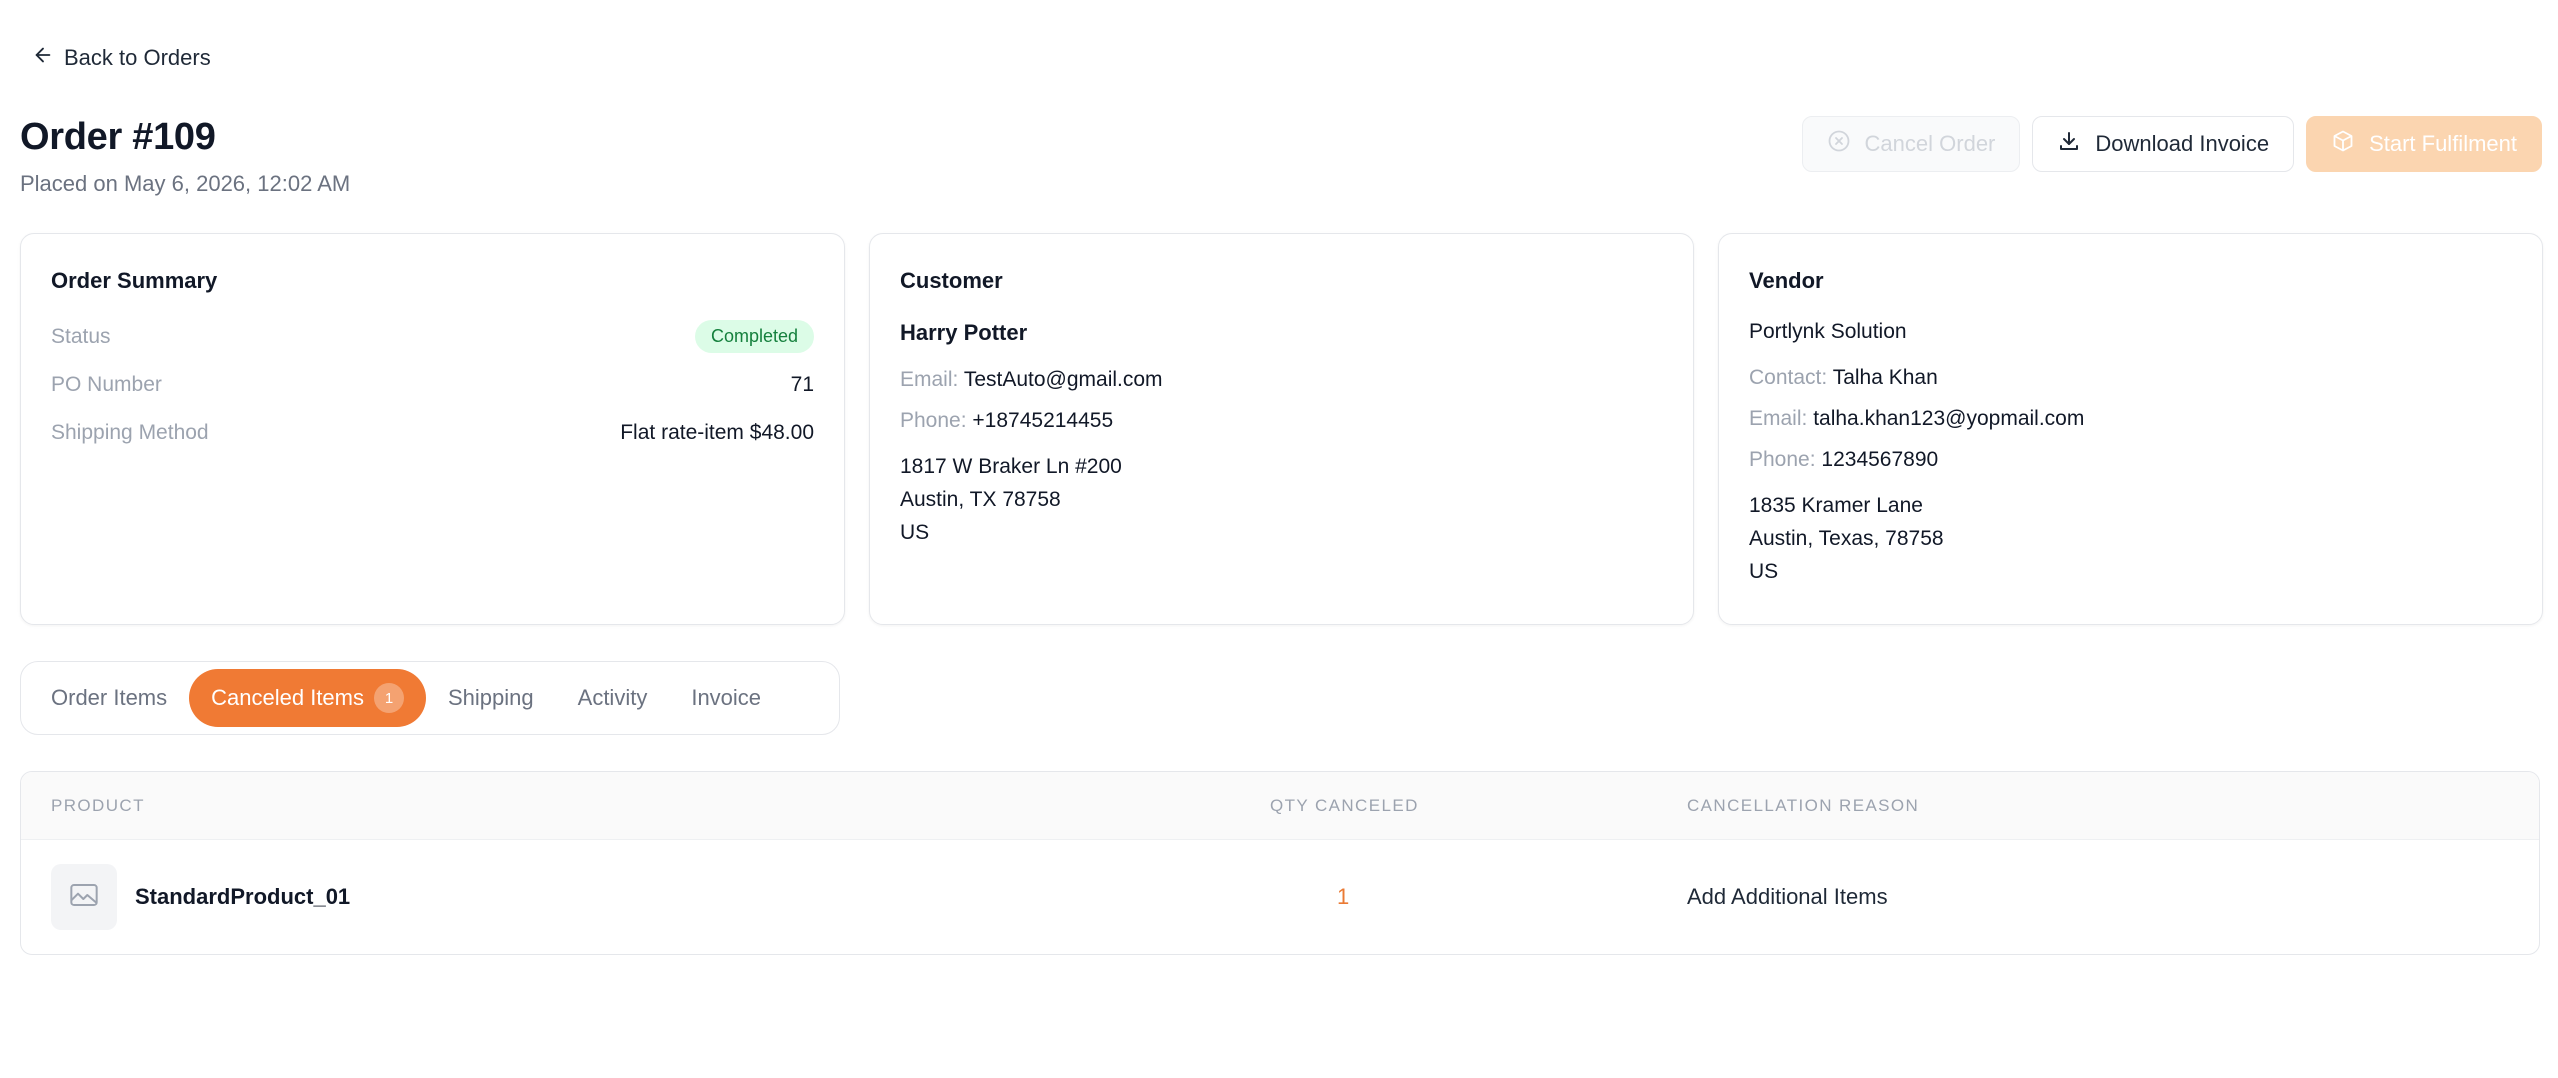  I want to click on tab-label: Activity, so click(612, 697).